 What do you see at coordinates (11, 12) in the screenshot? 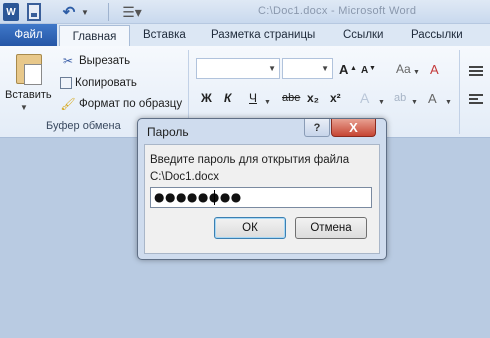
I see `word-app-icon: W` at bounding box center [11, 12].